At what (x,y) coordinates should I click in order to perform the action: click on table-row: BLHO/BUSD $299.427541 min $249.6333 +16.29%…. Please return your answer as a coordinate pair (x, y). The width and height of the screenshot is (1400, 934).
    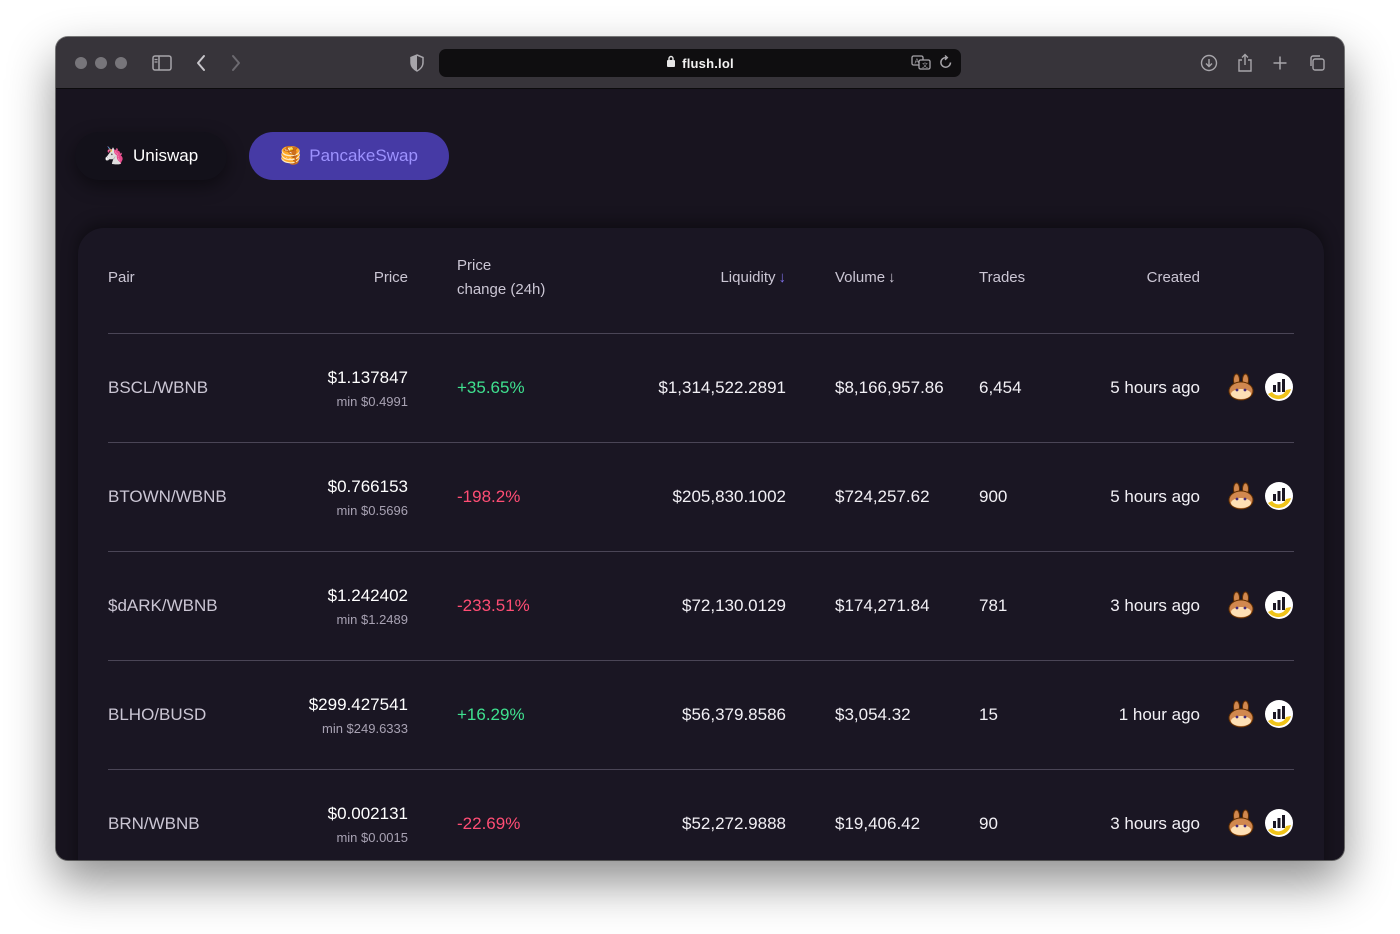
    Looking at the image, I should click on (701, 715).